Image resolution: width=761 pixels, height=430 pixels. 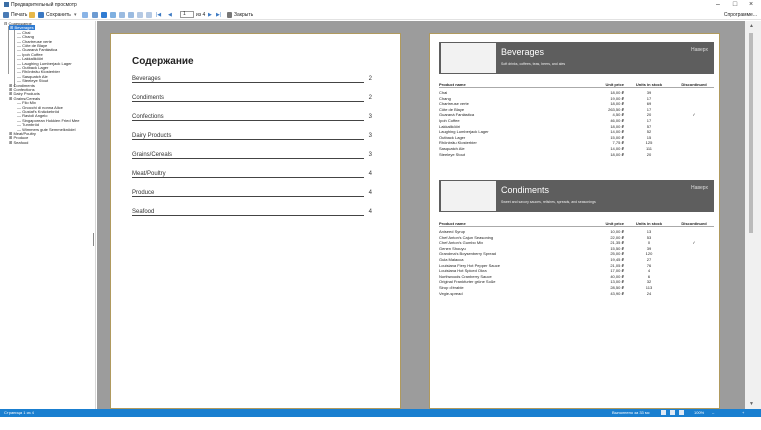 What do you see at coordinates (617, 120) in the screenshot?
I see `unit-price: 46,00 ₽` at bounding box center [617, 120].